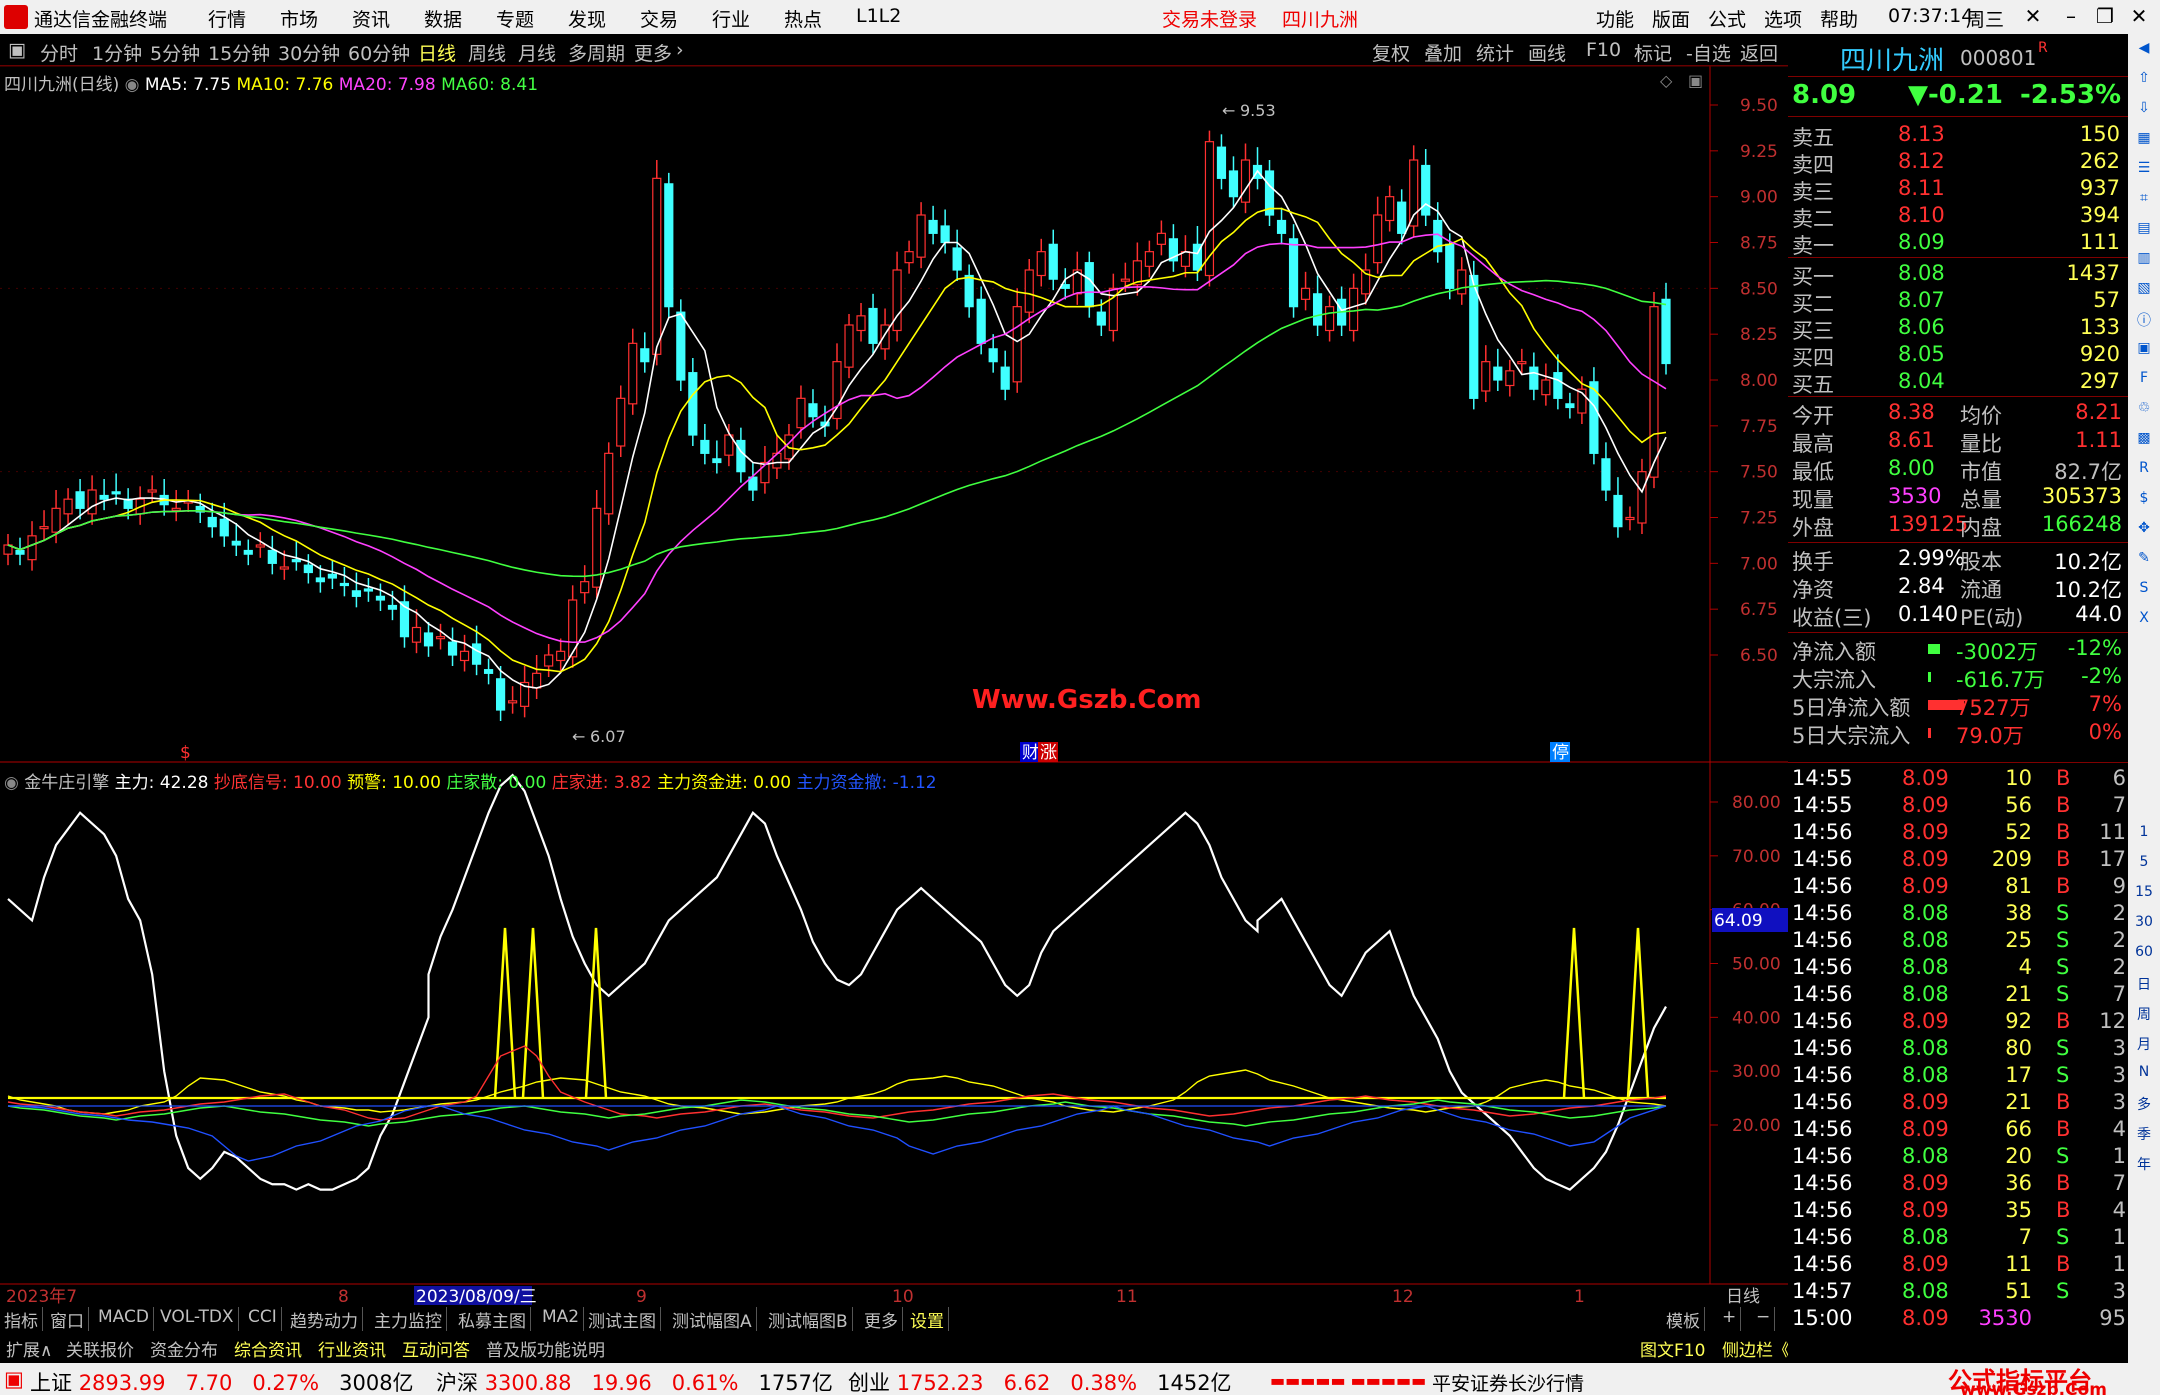 This screenshot has height=1395, width=2160. What do you see at coordinates (59, 52) in the screenshot?
I see `period-fenshi: 分时` at bounding box center [59, 52].